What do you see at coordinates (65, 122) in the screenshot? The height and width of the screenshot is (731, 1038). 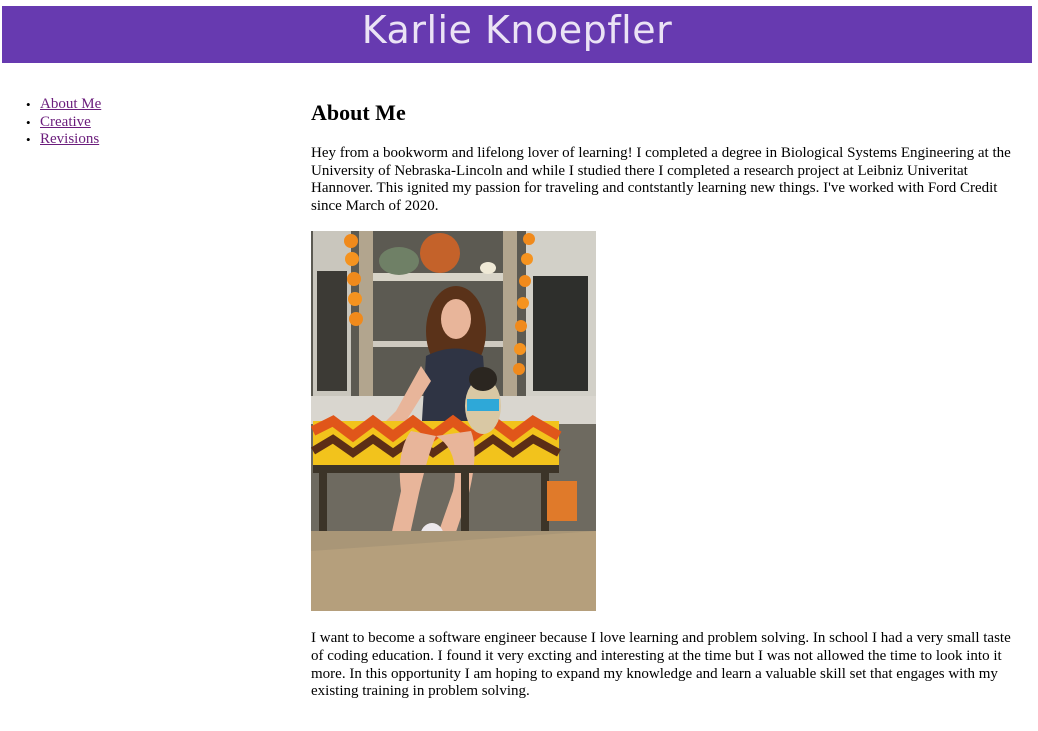 I see `nav-link-creative: Creative` at bounding box center [65, 122].